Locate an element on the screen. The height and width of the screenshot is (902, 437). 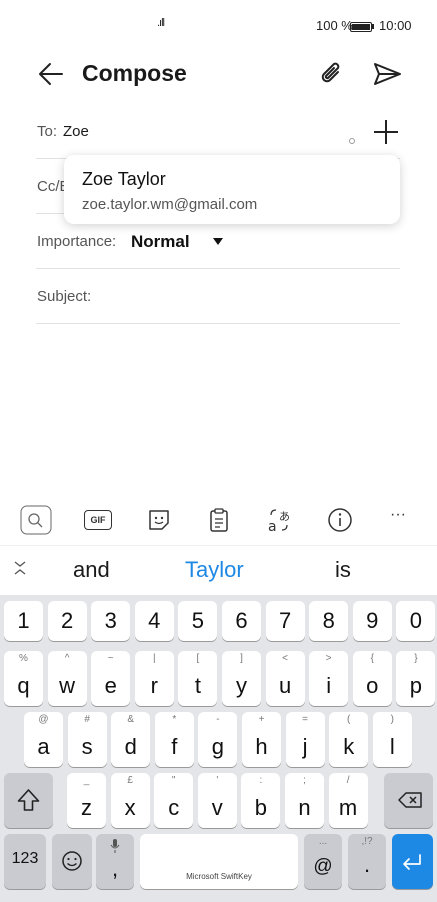
emoji-icon is located at coordinates (72, 861).